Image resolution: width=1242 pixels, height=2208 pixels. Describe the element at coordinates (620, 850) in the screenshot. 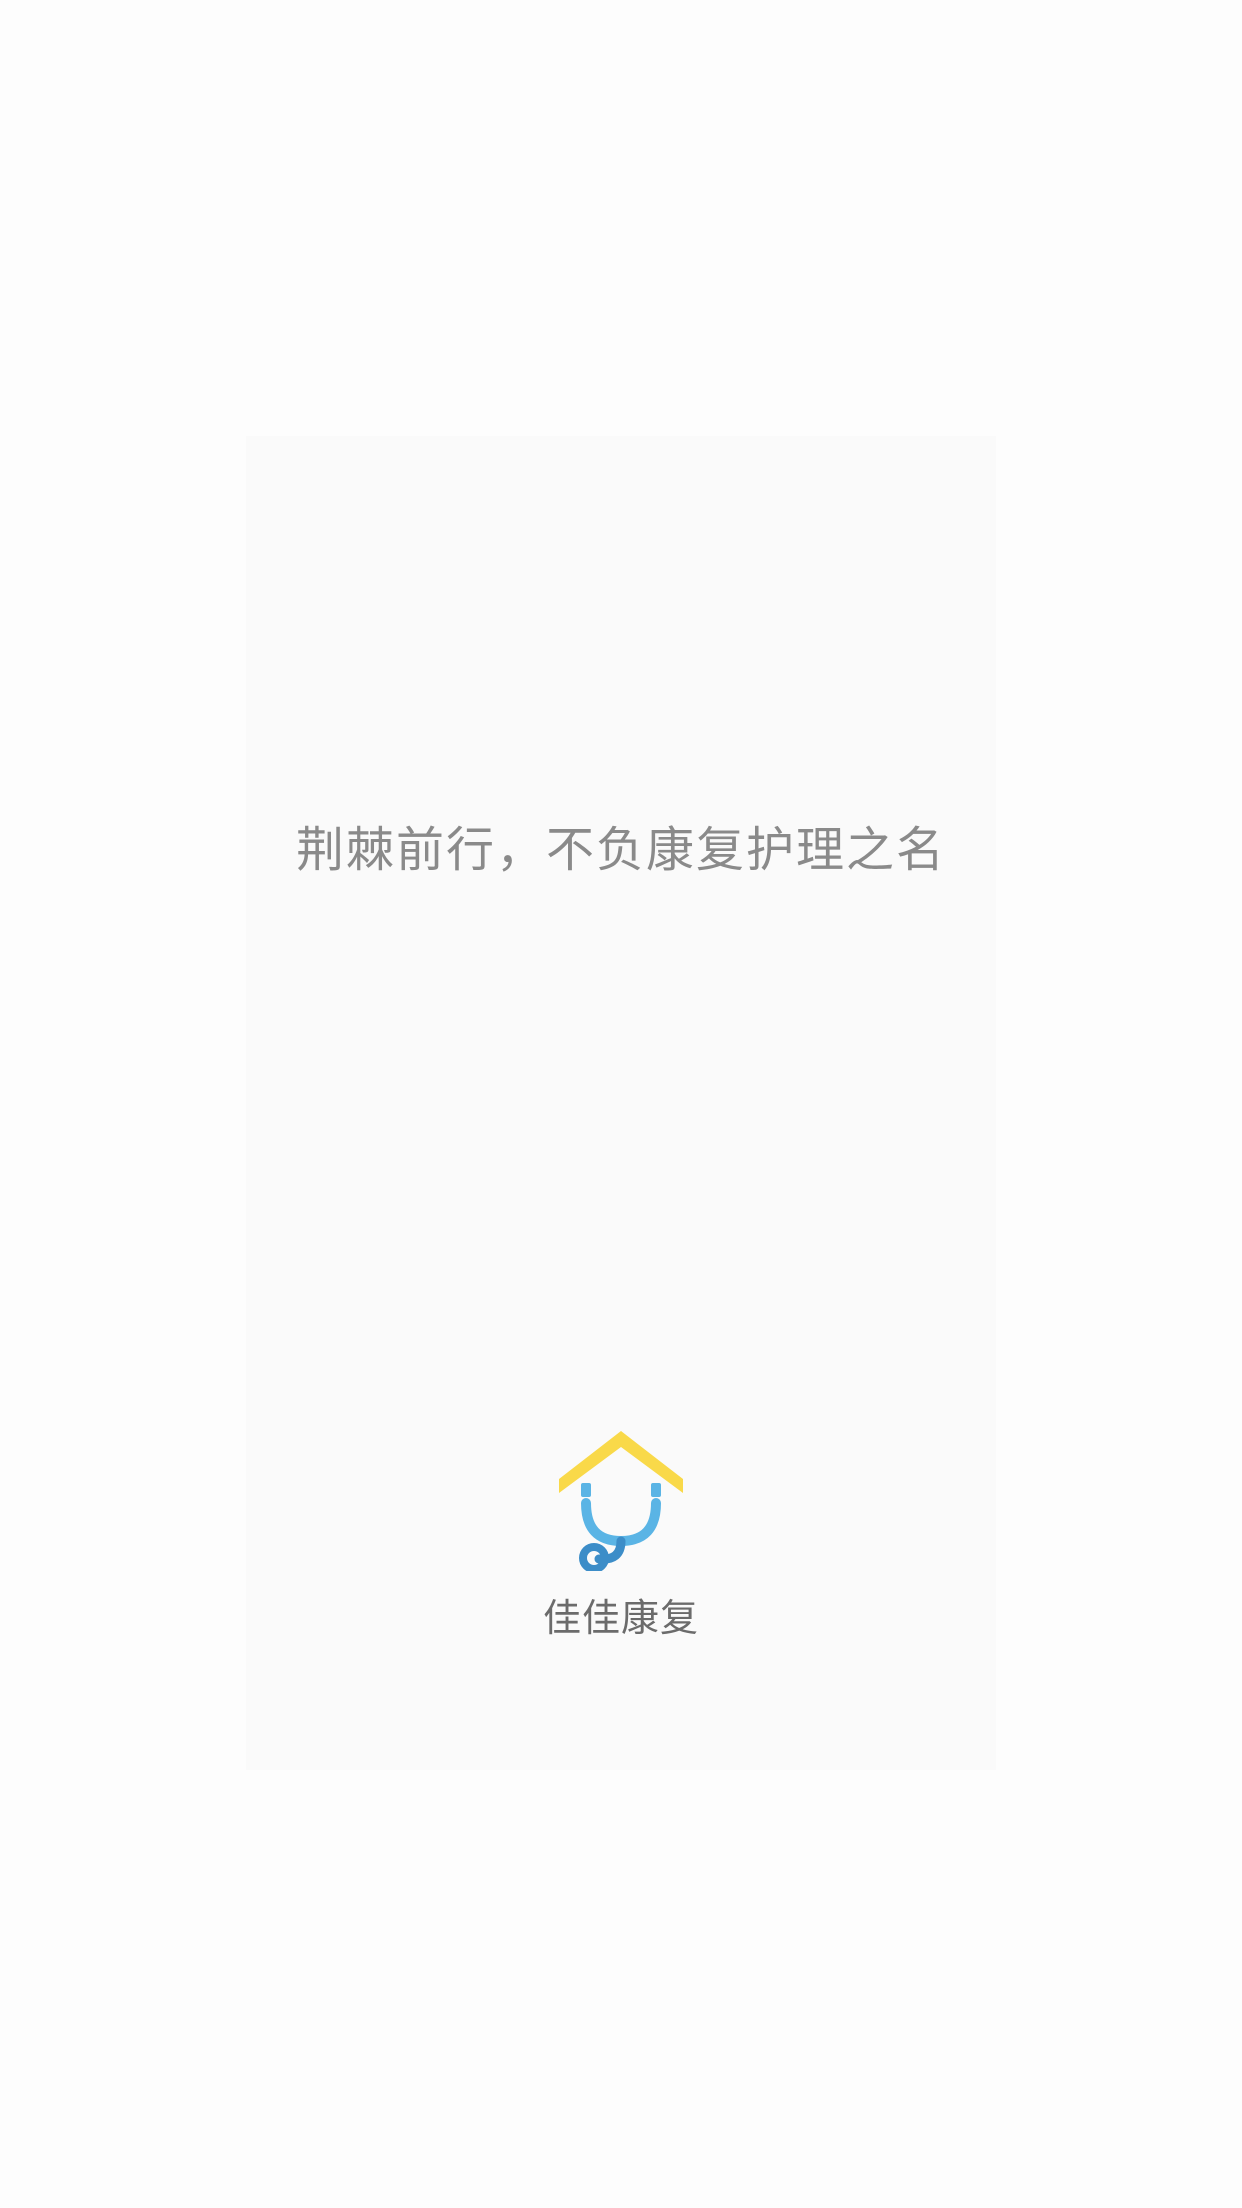

I see `slogan-text: 荆棘前行，不负康复护理之名` at that location.